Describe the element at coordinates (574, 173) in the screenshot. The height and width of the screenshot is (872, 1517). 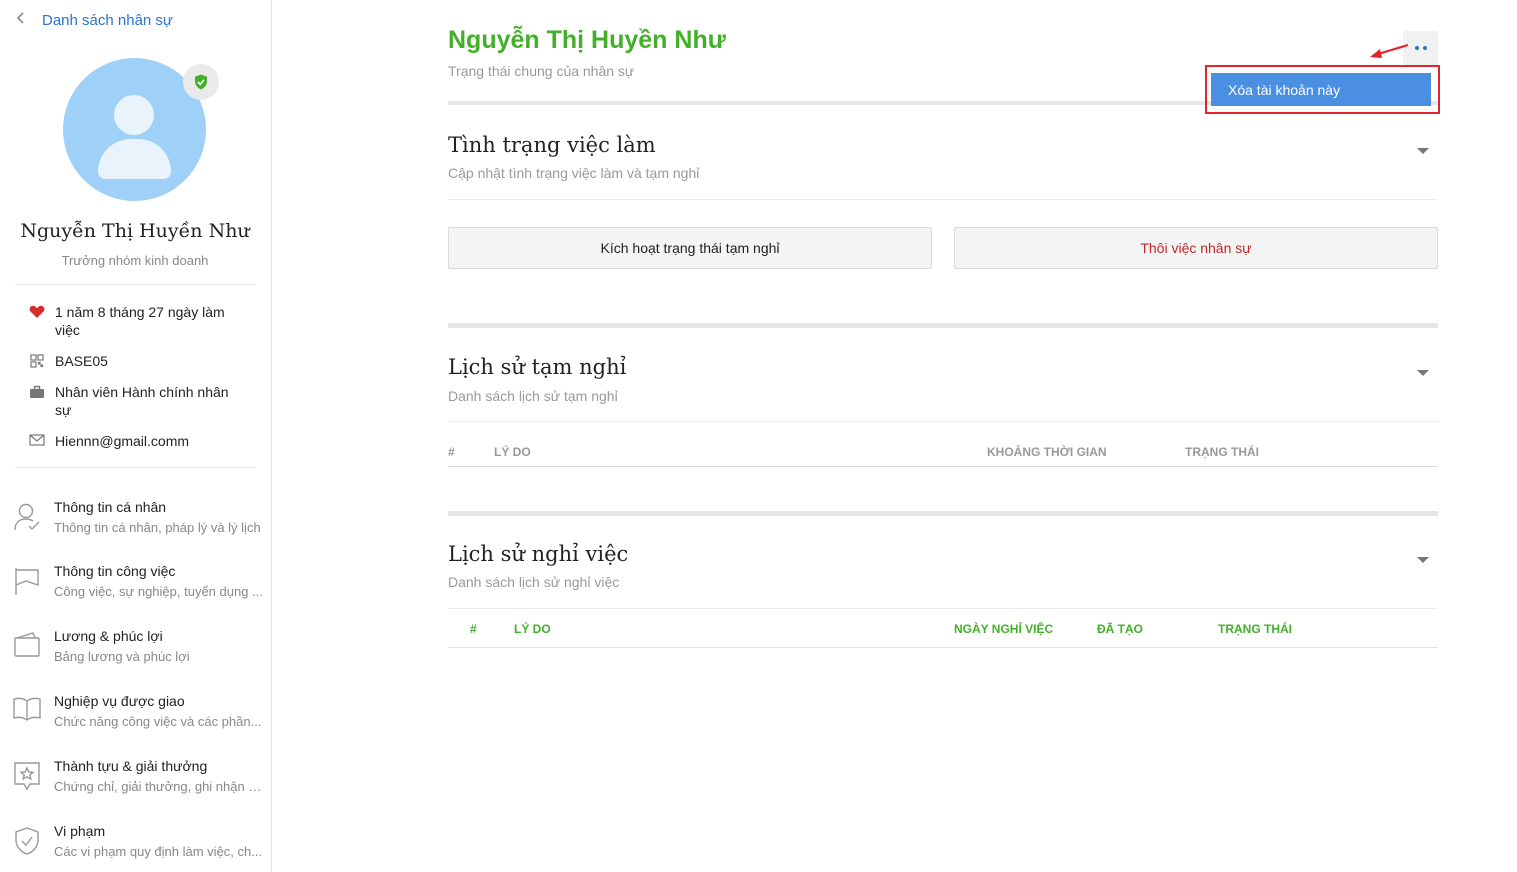
I see `section-subtitle-employment: Cập nhật tình trạng việc làm và tạm nghỉ` at that location.